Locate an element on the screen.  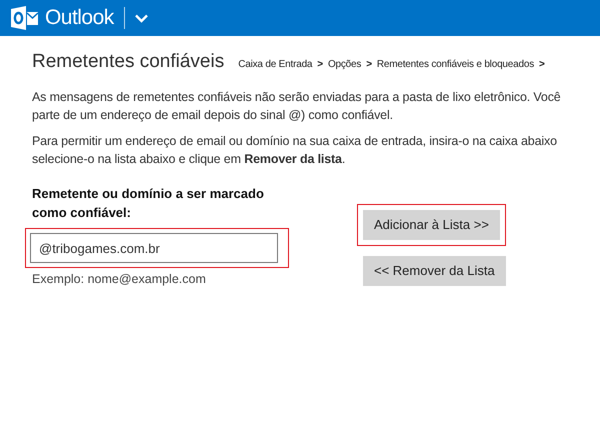
field-label: Remetente ou domínio a ser marcado como confiável: is located at coordinates (148, 203).